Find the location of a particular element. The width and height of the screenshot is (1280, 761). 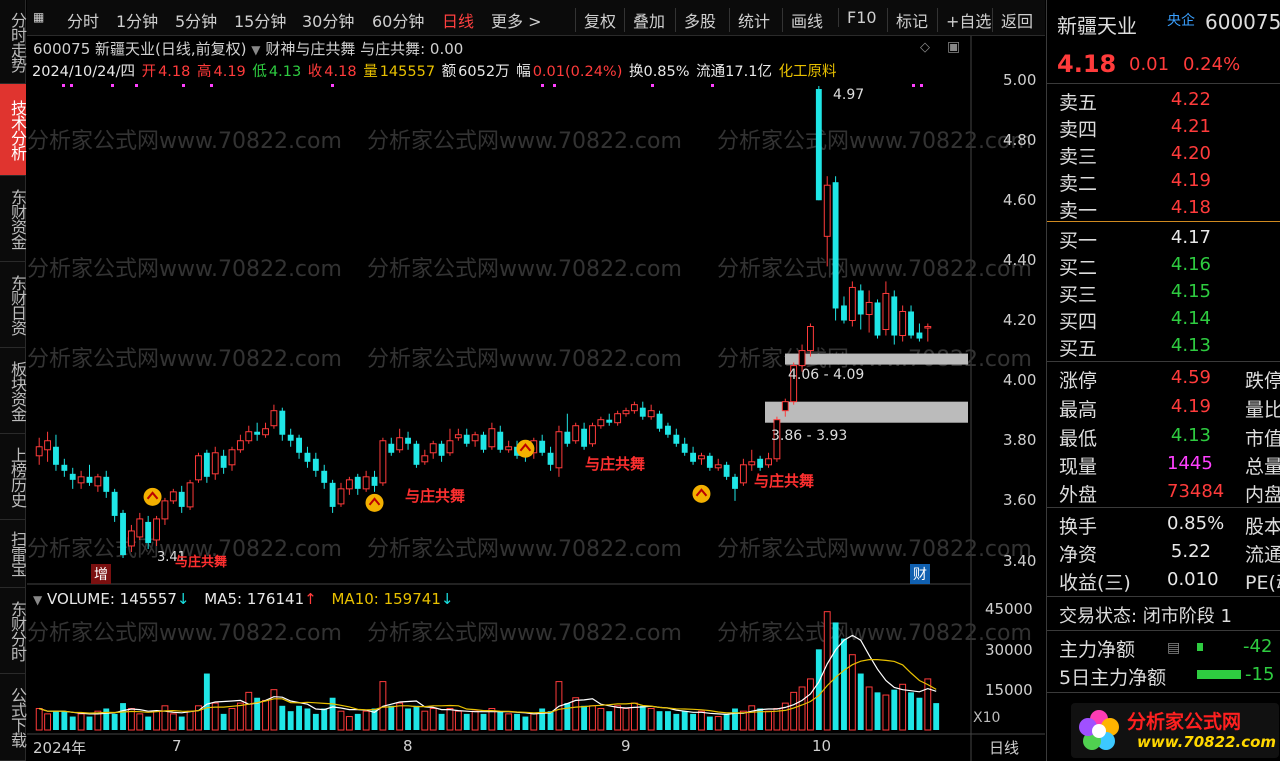

lnav-intraday: 分时走势 is located at coordinates (13, 42).